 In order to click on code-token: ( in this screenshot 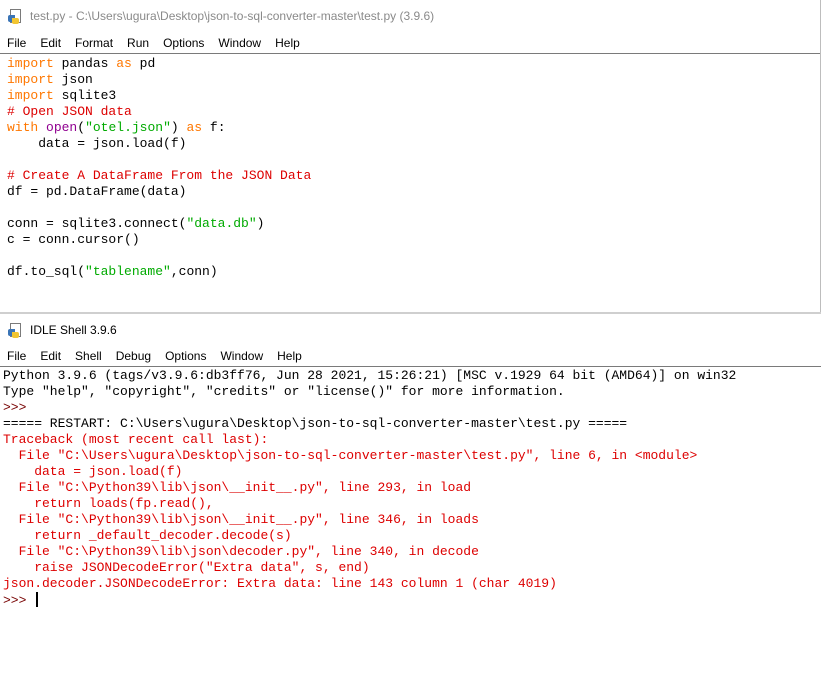, I will do `click(81, 127)`.